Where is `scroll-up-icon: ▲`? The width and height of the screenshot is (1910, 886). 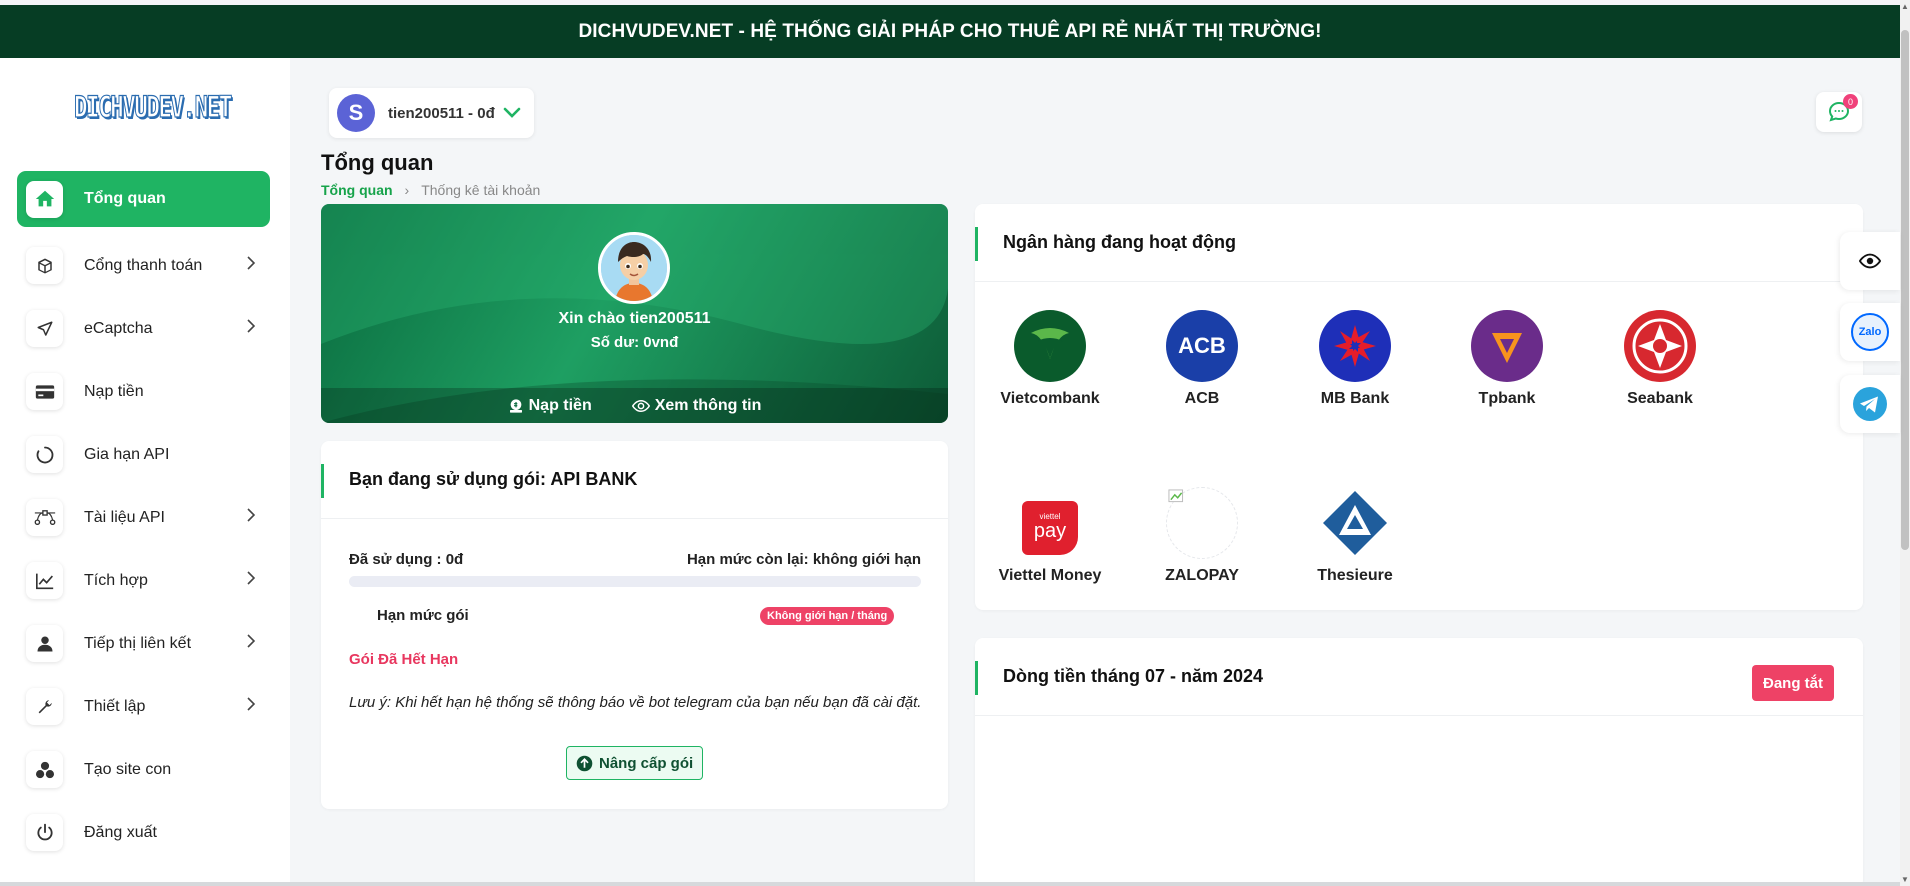 scroll-up-icon: ▲ is located at coordinates (1905, 6).